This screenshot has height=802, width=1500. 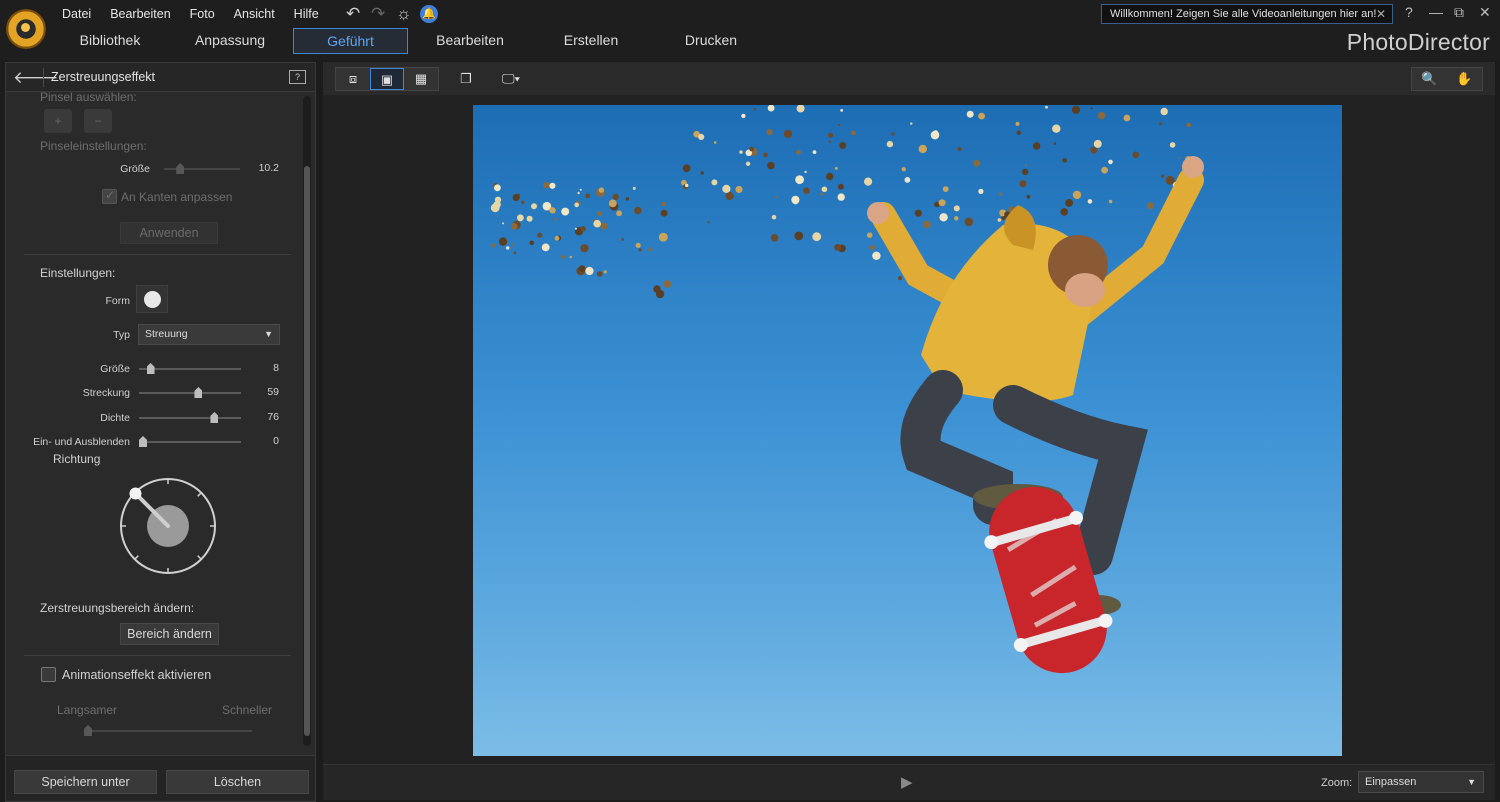 What do you see at coordinates (353, 14) in the screenshot?
I see `undo-icon: ↶` at bounding box center [353, 14].